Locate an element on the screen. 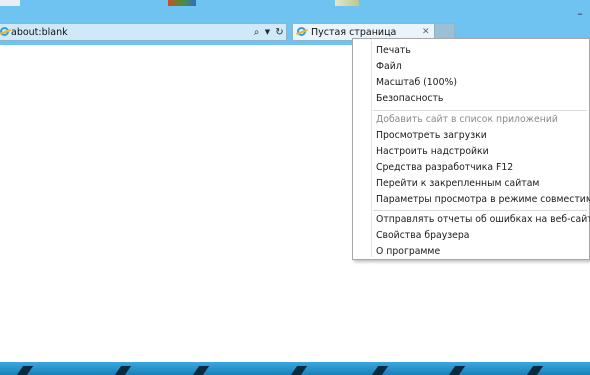  menu-item-pinned-sites: Перейти к закрепленным сайтам is located at coordinates (457, 183).